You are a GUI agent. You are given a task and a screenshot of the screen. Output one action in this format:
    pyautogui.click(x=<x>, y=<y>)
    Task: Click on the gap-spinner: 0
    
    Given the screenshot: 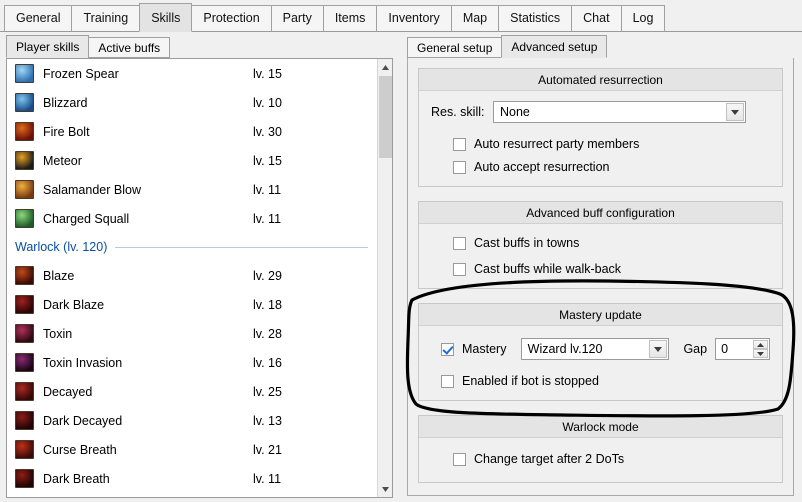 What is the action you would take?
    pyautogui.click(x=742, y=349)
    